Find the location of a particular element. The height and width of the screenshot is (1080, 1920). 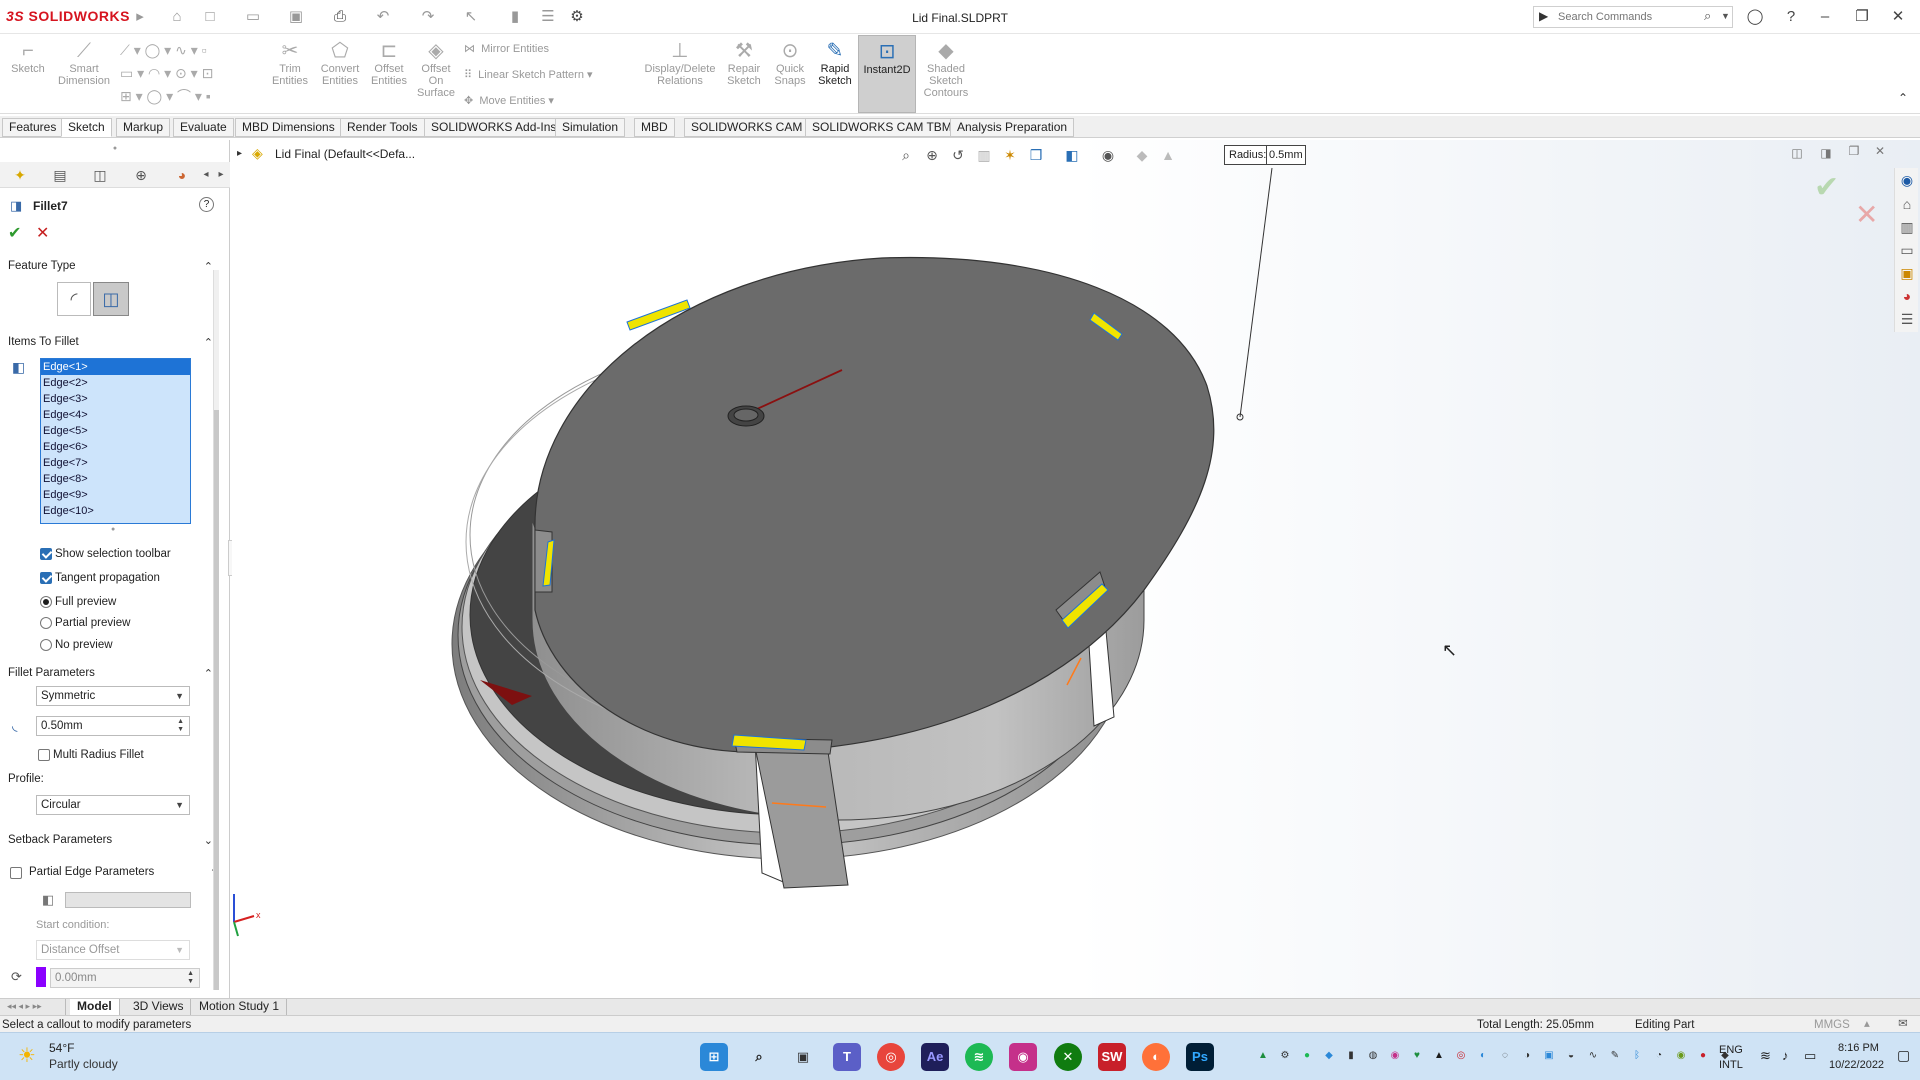

wifi-icon: ≋ is located at coordinates (1765, 1056).